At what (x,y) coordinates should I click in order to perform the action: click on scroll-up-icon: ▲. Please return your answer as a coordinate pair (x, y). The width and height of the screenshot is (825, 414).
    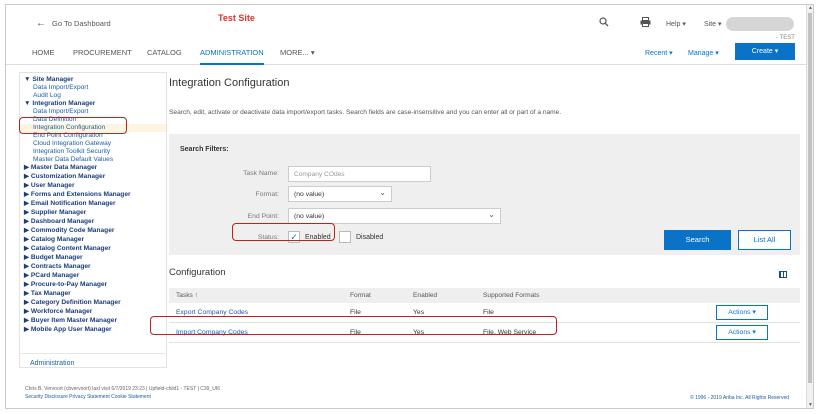
    Looking at the image, I should click on (810, 8).